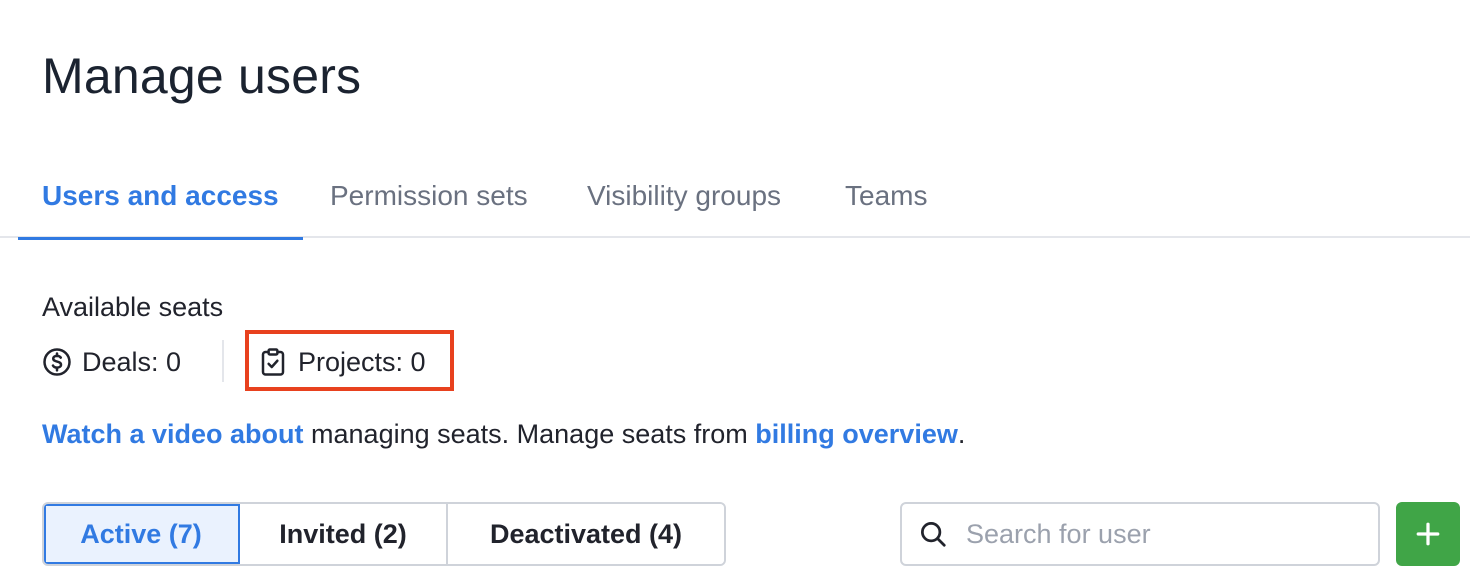  I want to click on projects-seat-count: Projects: 0, so click(342, 362).